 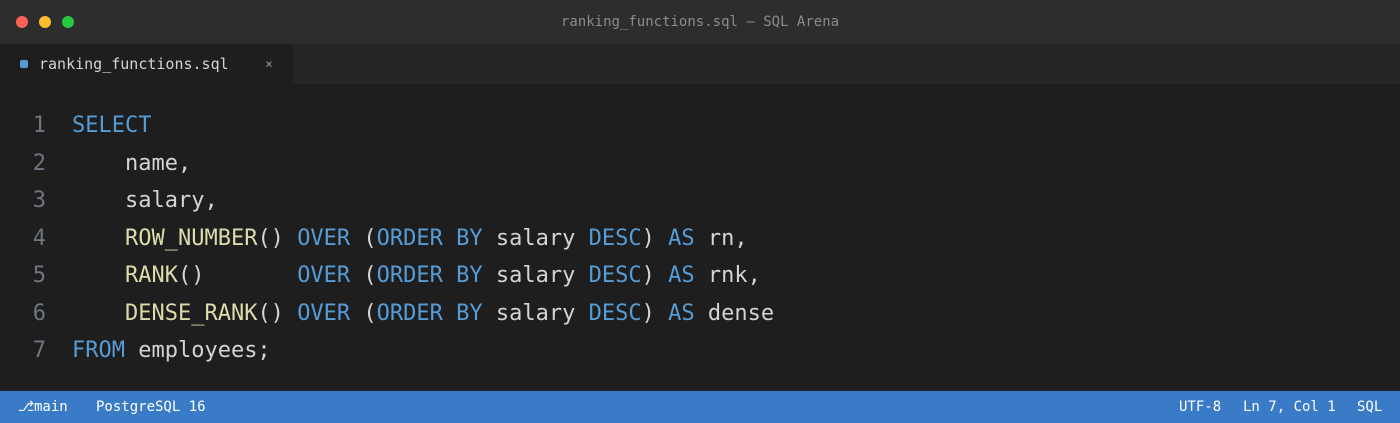 I want to click on tab-label: ranking_functions.sql, so click(x=134, y=64).